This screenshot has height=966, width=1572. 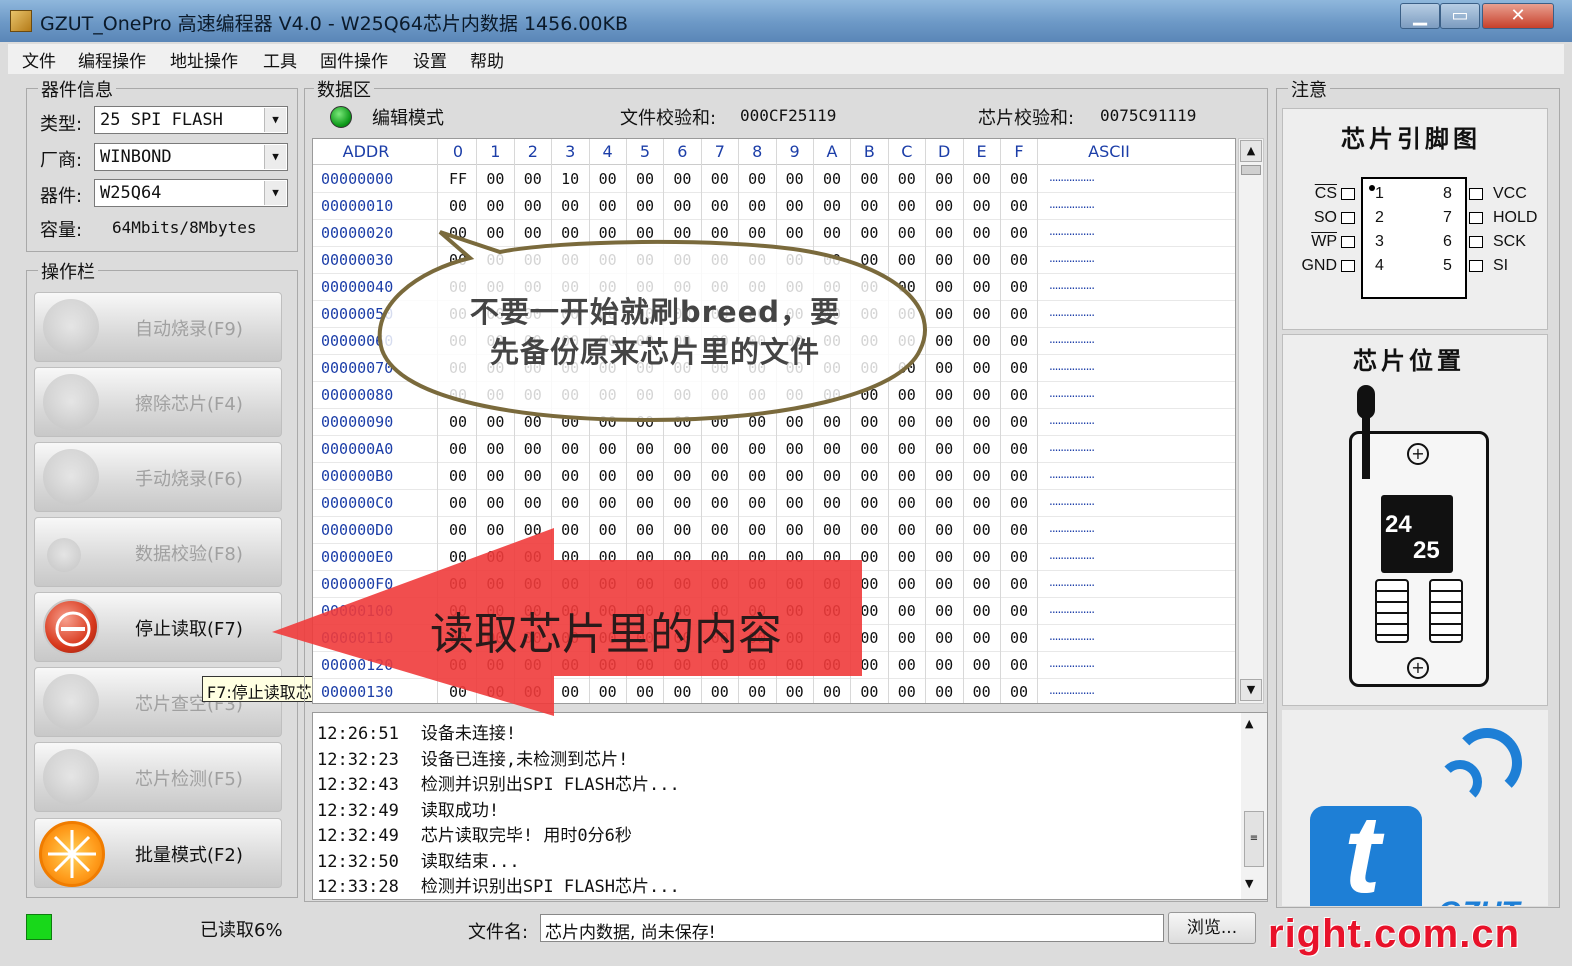 I want to click on bubble-line-2: 先备份原来芯片里的文件, so click(x=654, y=352).